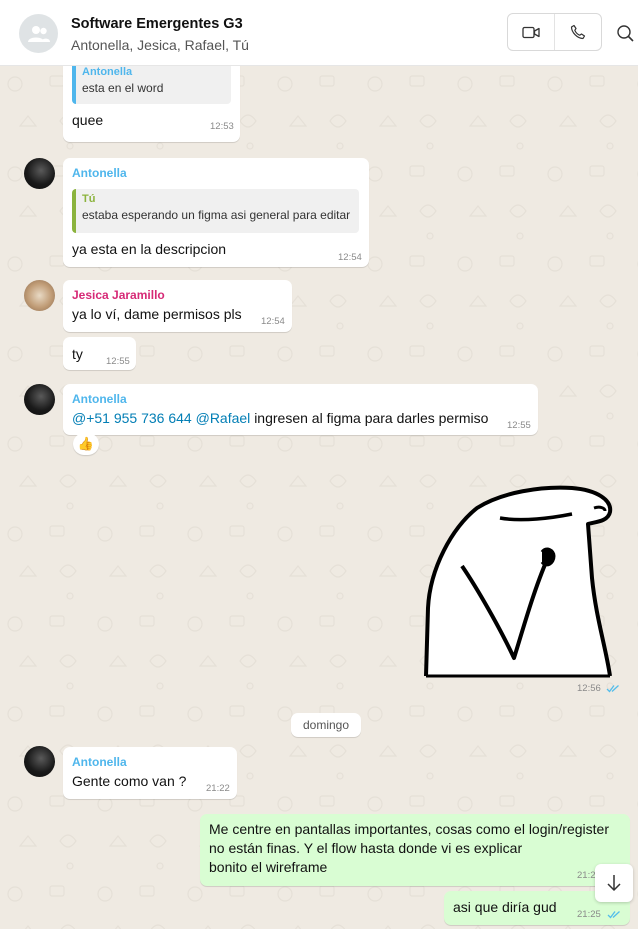 This screenshot has width=638, height=929. I want to click on mention: @+51 955 736 644, so click(132, 418).